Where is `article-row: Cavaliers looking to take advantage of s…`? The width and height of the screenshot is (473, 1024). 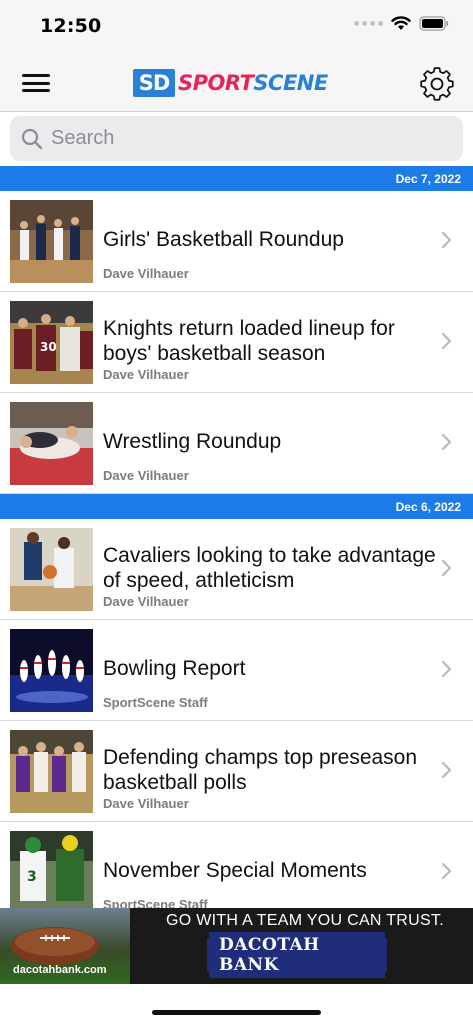 article-row: Cavaliers looking to take advantage of s… is located at coordinates (236, 569).